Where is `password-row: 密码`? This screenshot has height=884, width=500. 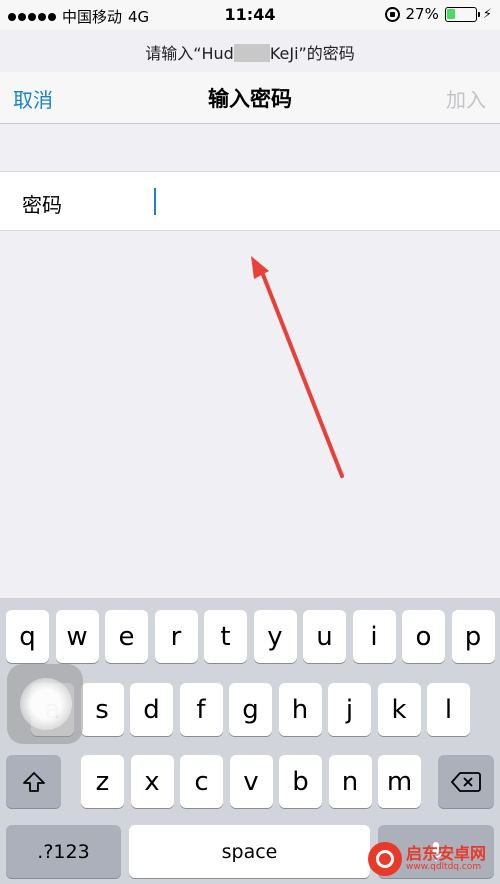
password-row: 密码 is located at coordinates (250, 201).